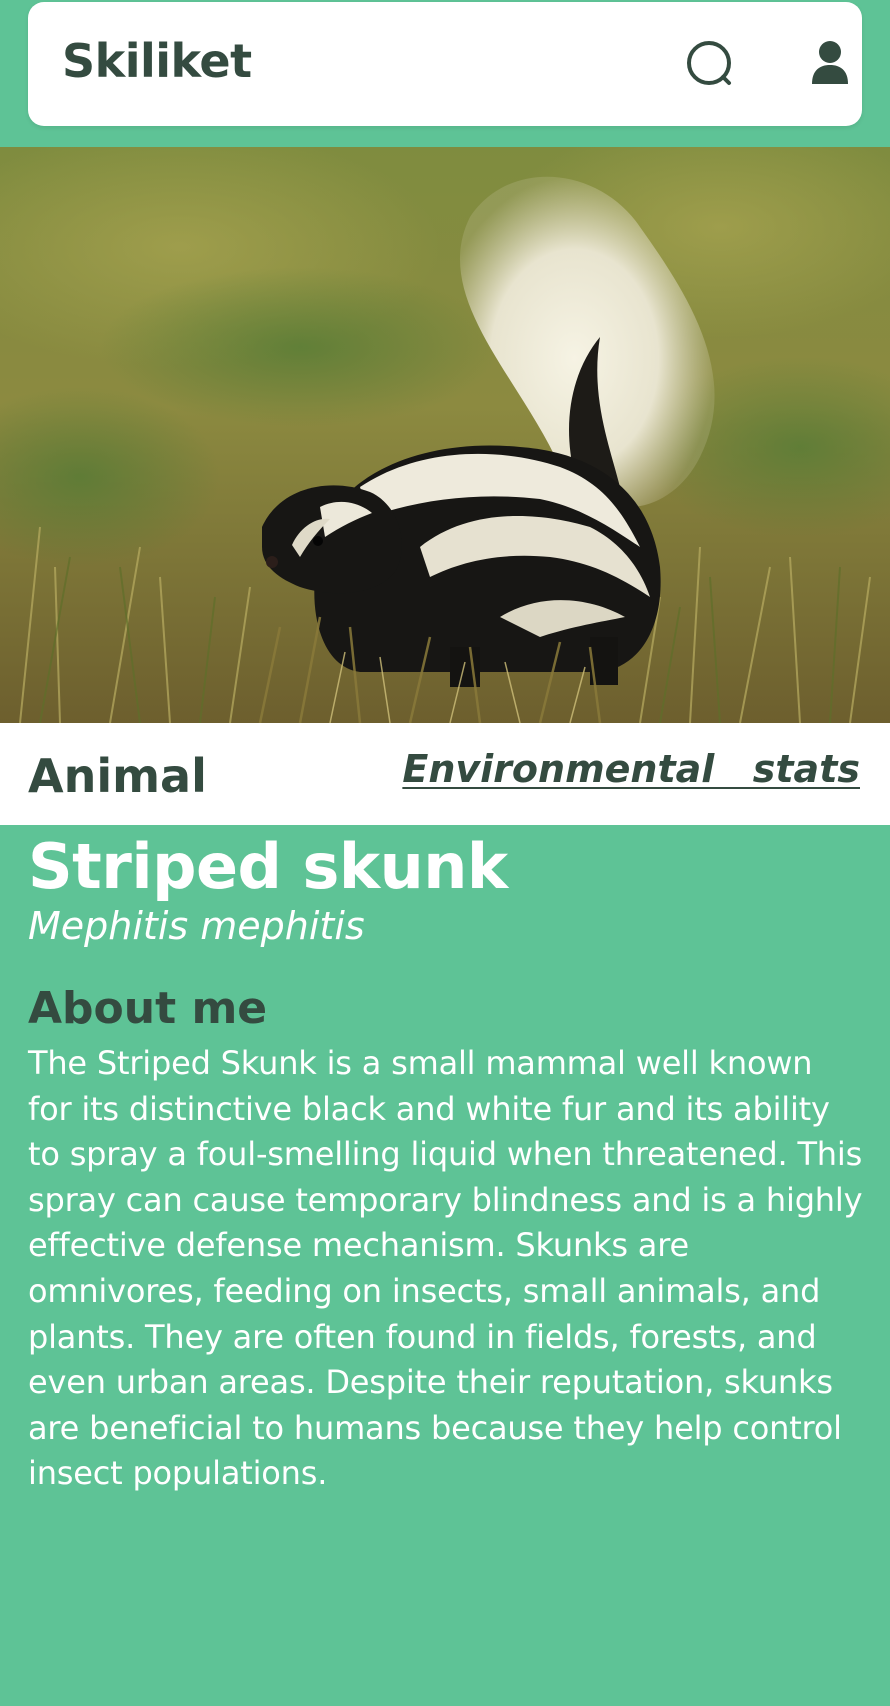 The width and height of the screenshot is (890, 1706). I want to click on category-label: Animal, so click(117, 776).